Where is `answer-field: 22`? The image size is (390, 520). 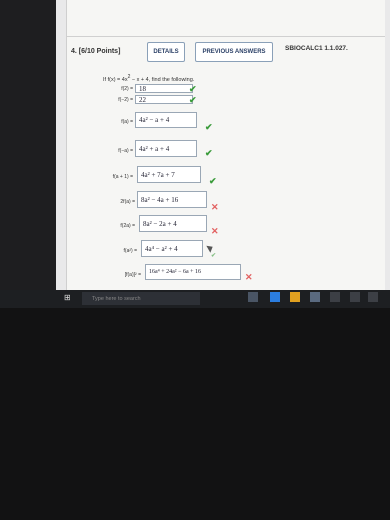
answer-field: 22 is located at coordinates (164, 99).